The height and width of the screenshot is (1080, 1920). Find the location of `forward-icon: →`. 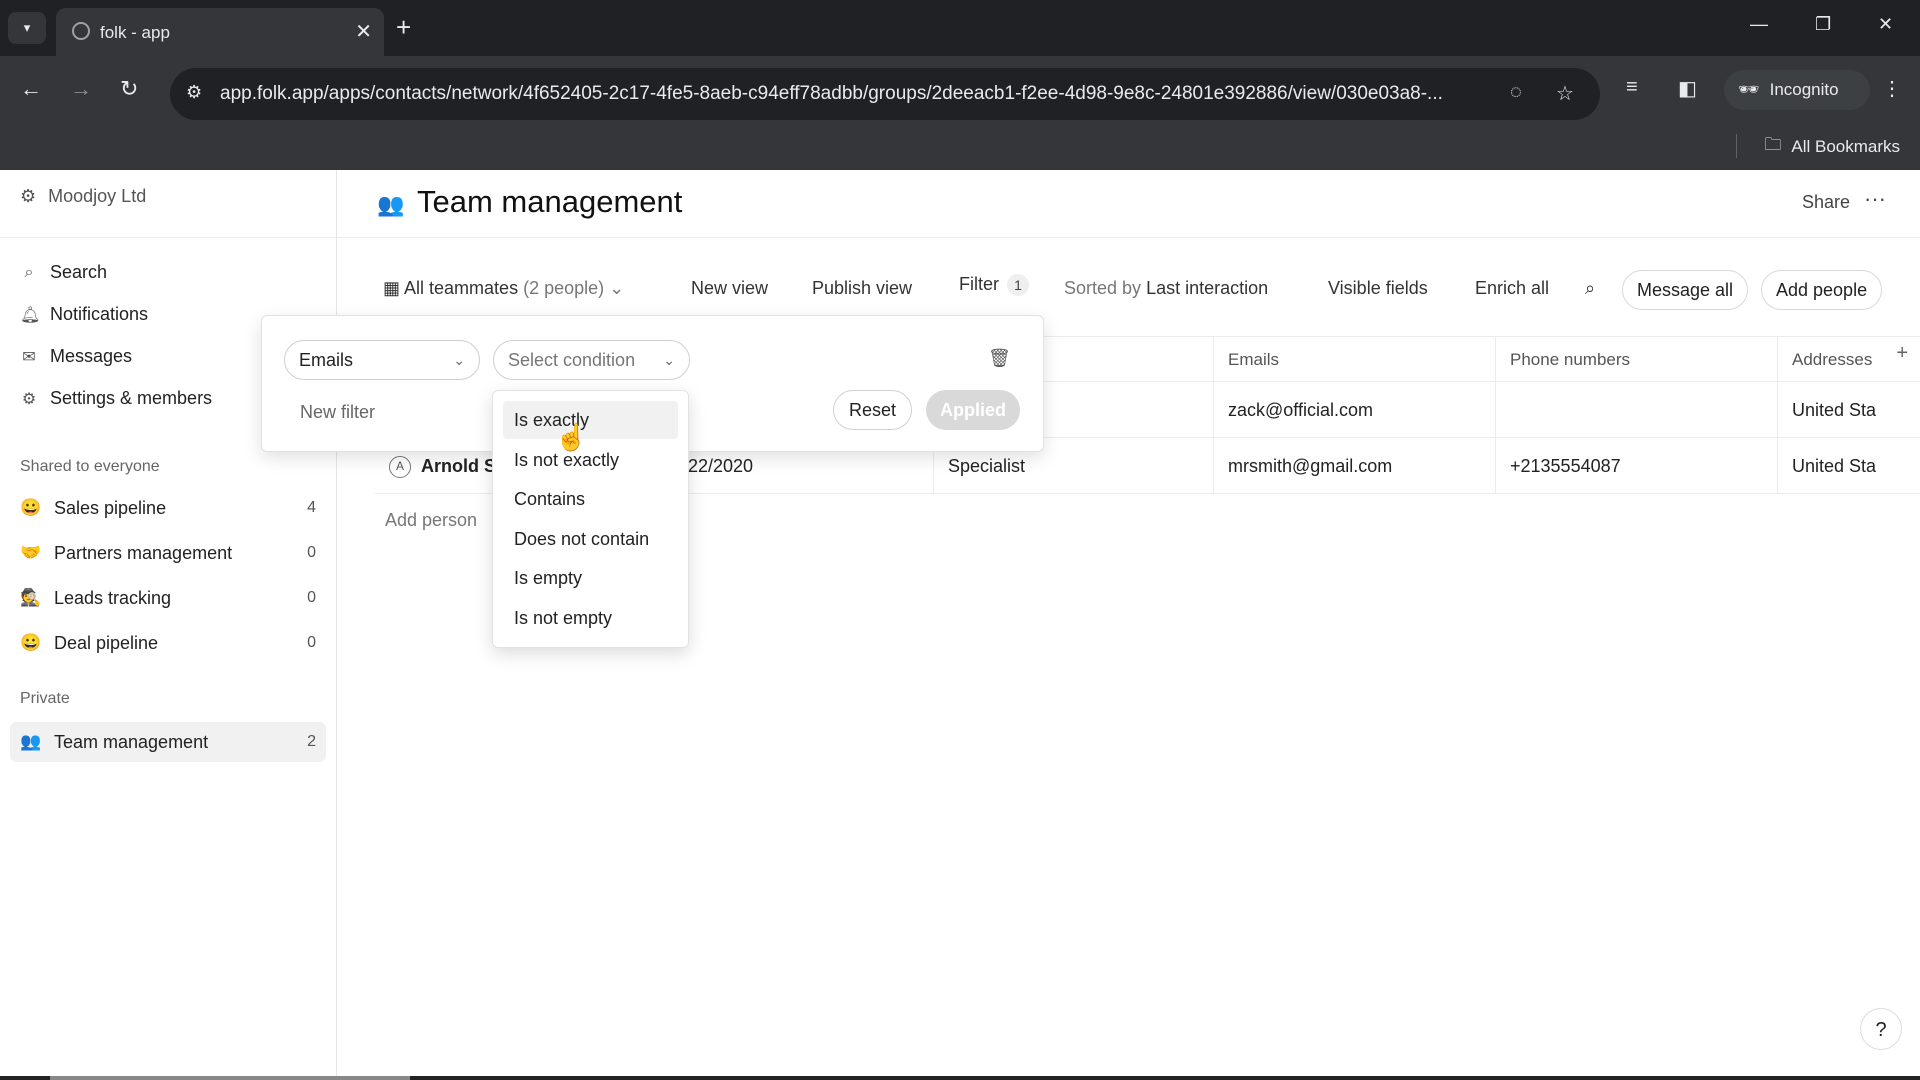

forward-icon: → is located at coordinates (81, 89).